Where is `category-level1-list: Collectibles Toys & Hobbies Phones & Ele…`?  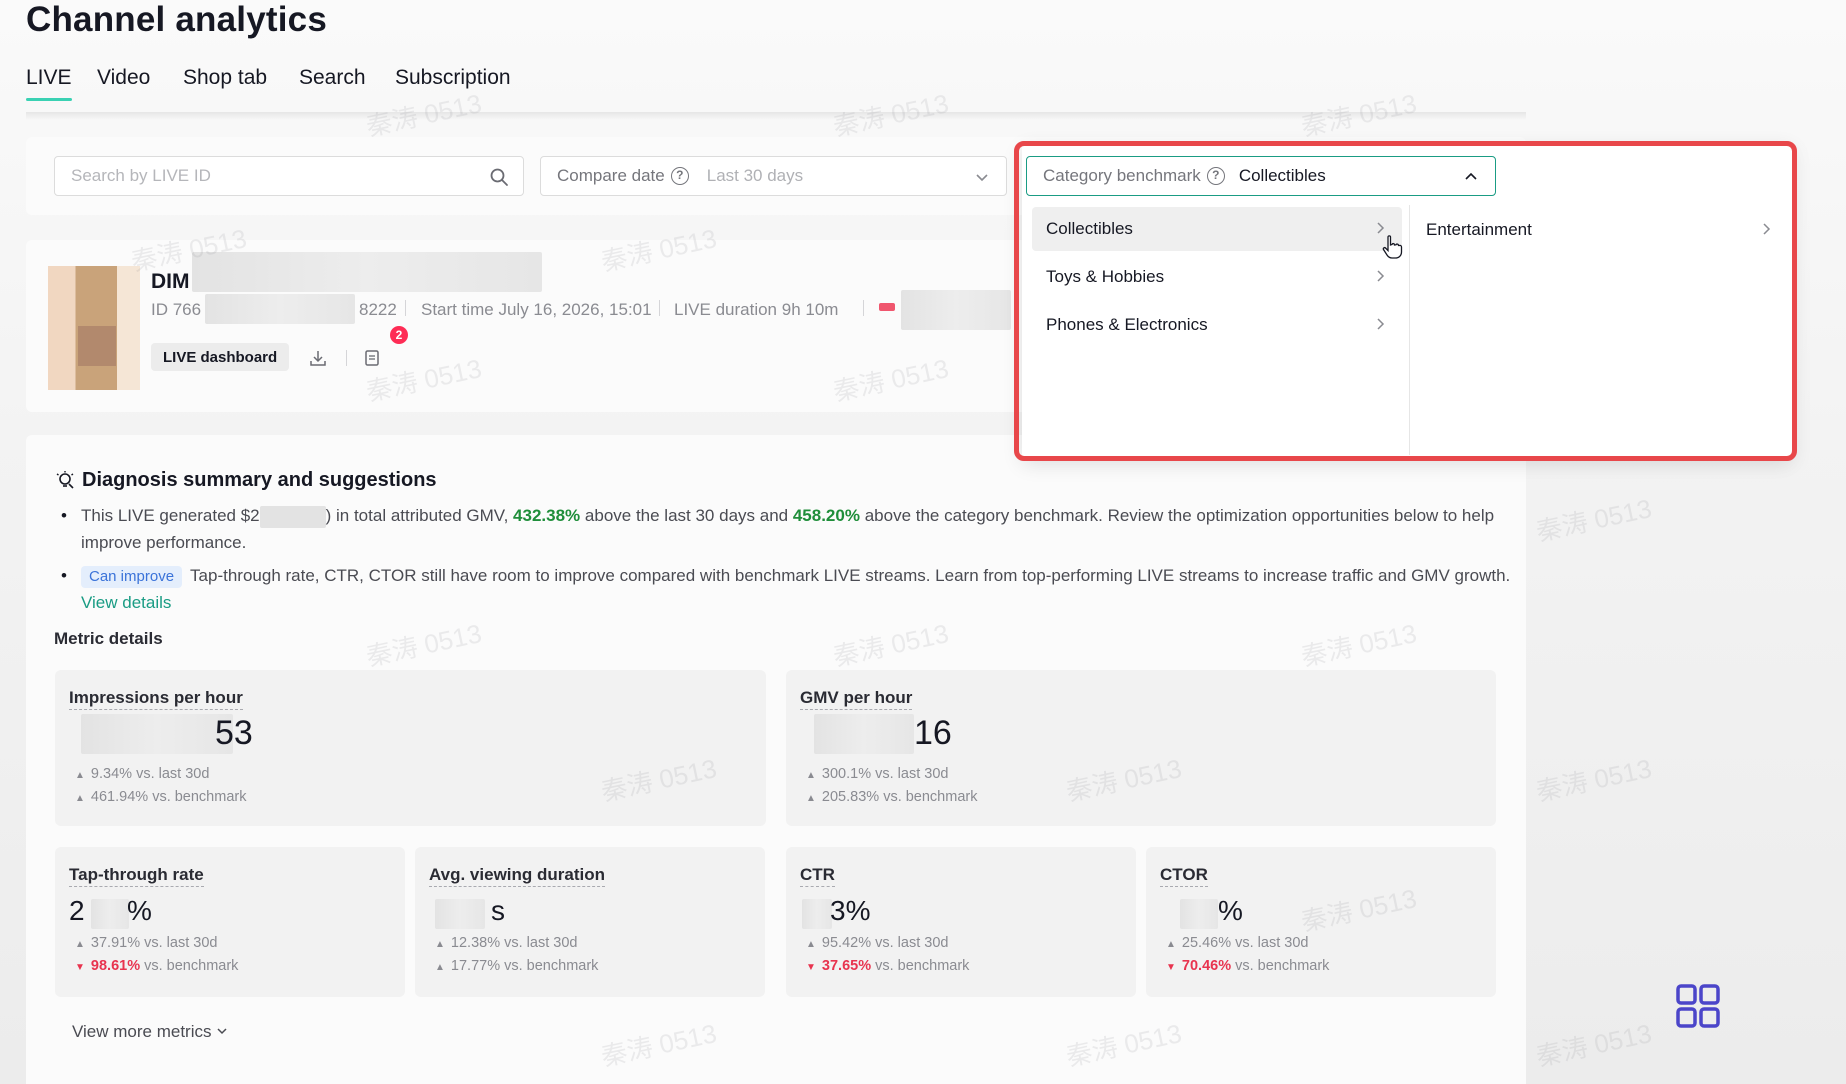
category-level1-list: Collectibles Toys & Hobbies Phones & Ele… is located at coordinates (1218, 330).